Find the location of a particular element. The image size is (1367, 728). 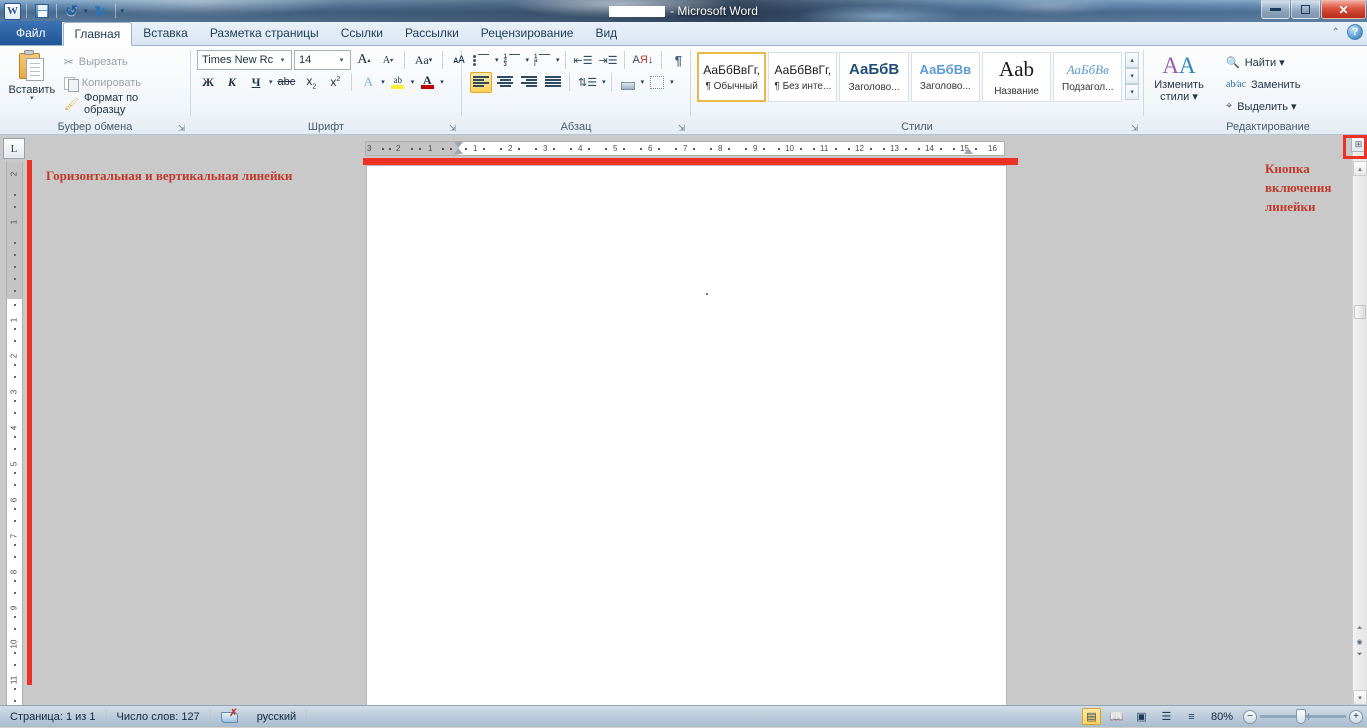

highlight-button: ab is located at coordinates (398, 82).